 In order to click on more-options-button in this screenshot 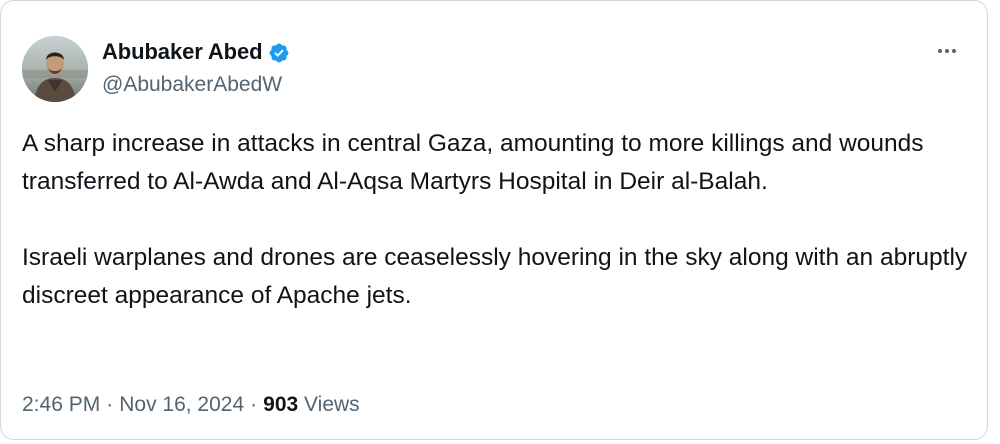, I will do `click(947, 51)`.